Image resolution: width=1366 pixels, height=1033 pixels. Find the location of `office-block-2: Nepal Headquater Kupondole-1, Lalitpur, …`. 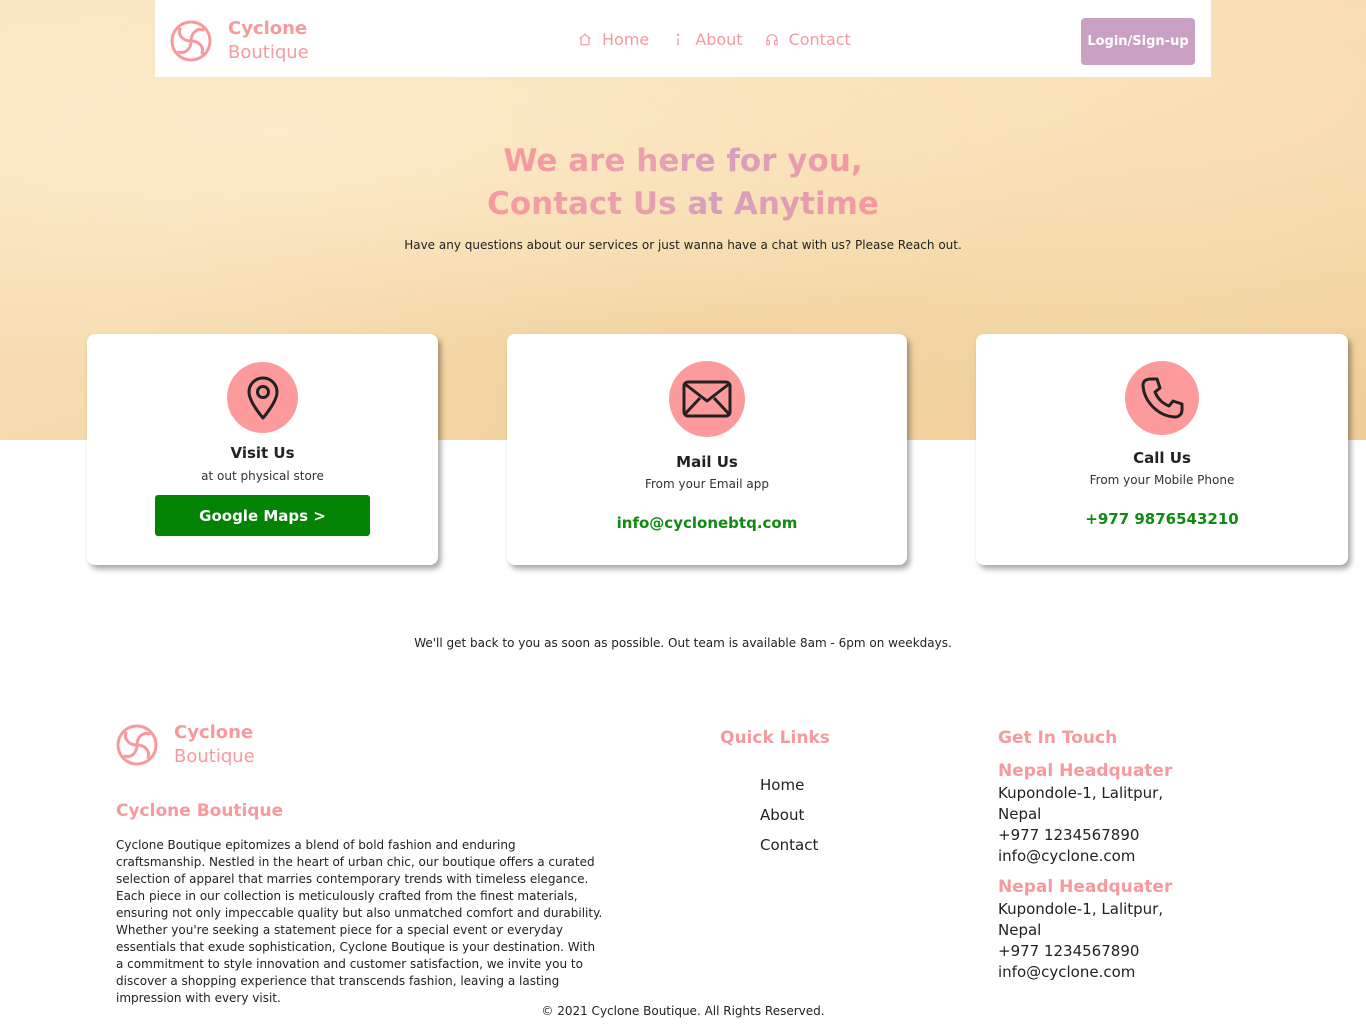

office-block-2: Nepal Headquater Kupondole-1, Lalitpur, … is located at coordinates (1118, 929).